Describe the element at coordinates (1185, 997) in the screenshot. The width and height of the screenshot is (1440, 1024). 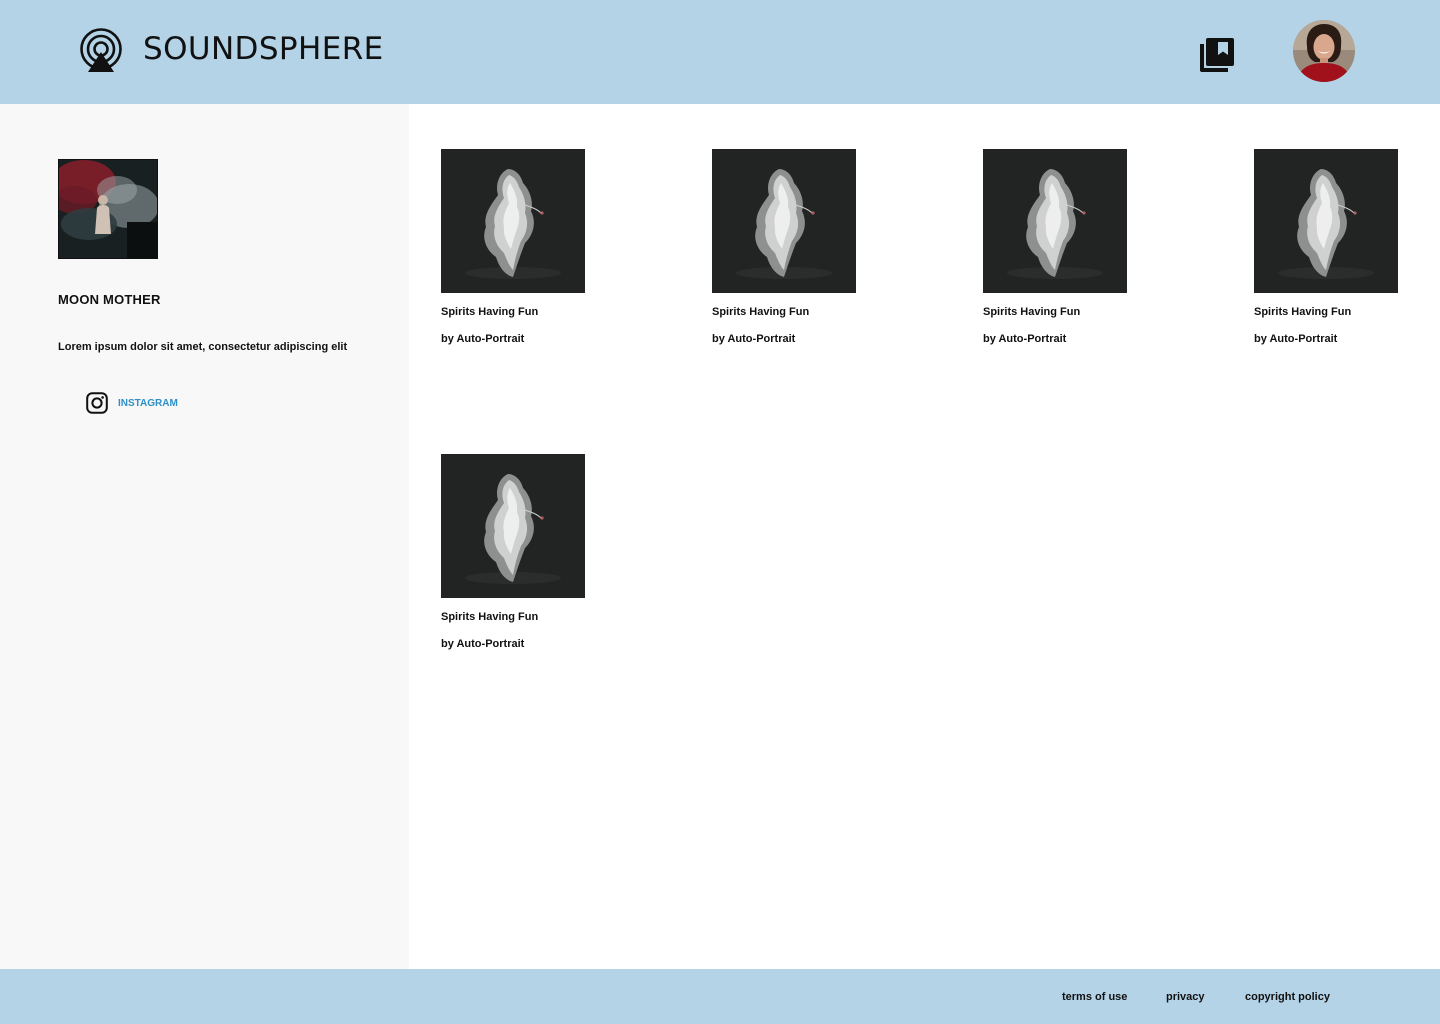
I see `privacy-link: privacy` at that location.